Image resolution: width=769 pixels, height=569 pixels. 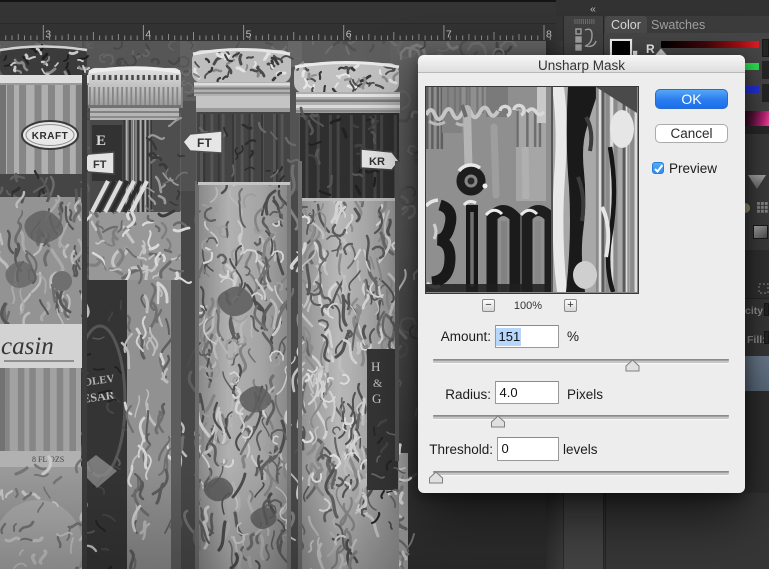 I want to click on svg-text: 4, so click(x=148, y=35).